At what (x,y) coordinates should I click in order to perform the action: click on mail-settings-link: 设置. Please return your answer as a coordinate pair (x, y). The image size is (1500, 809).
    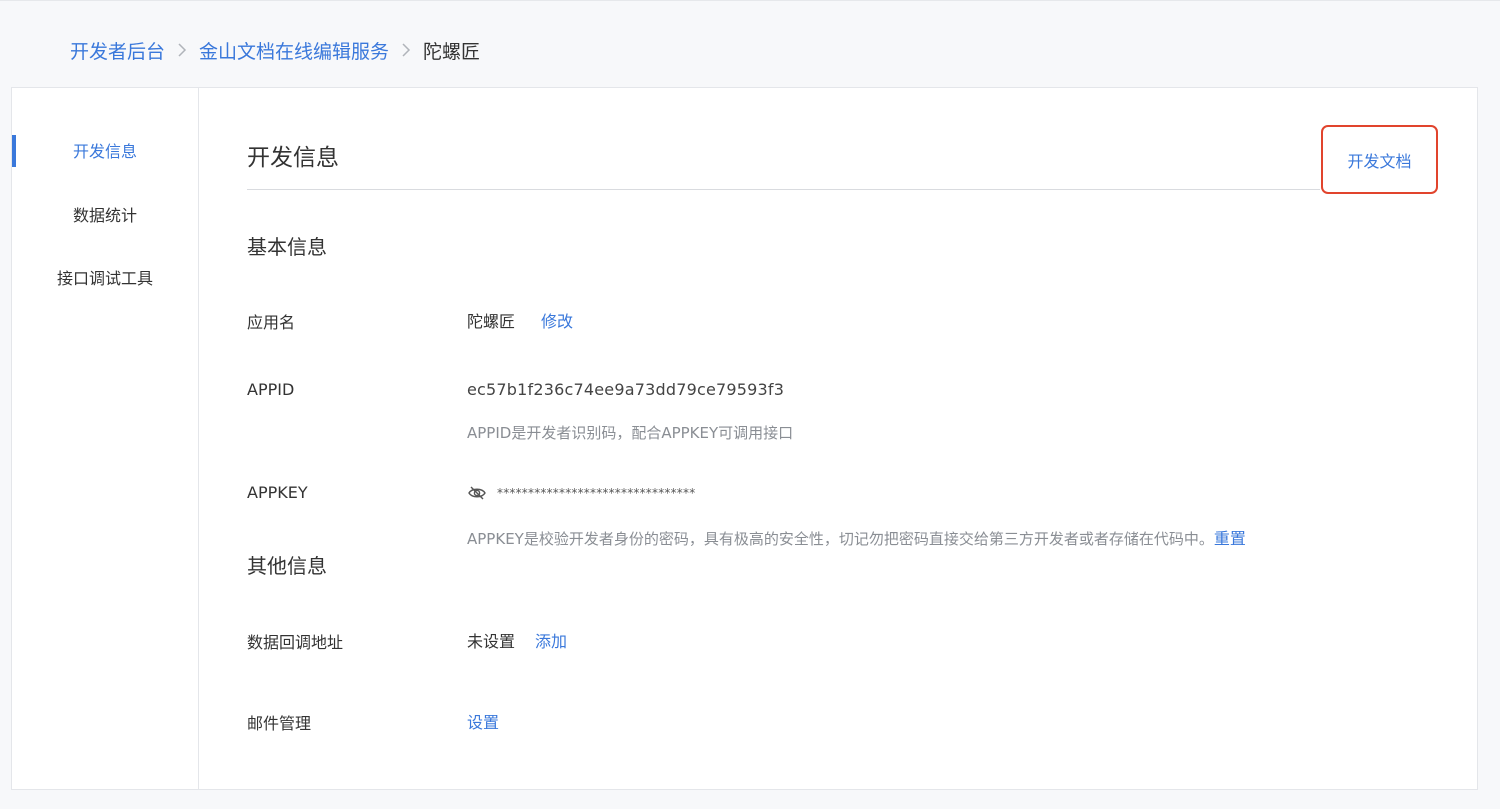
    Looking at the image, I should click on (483, 721).